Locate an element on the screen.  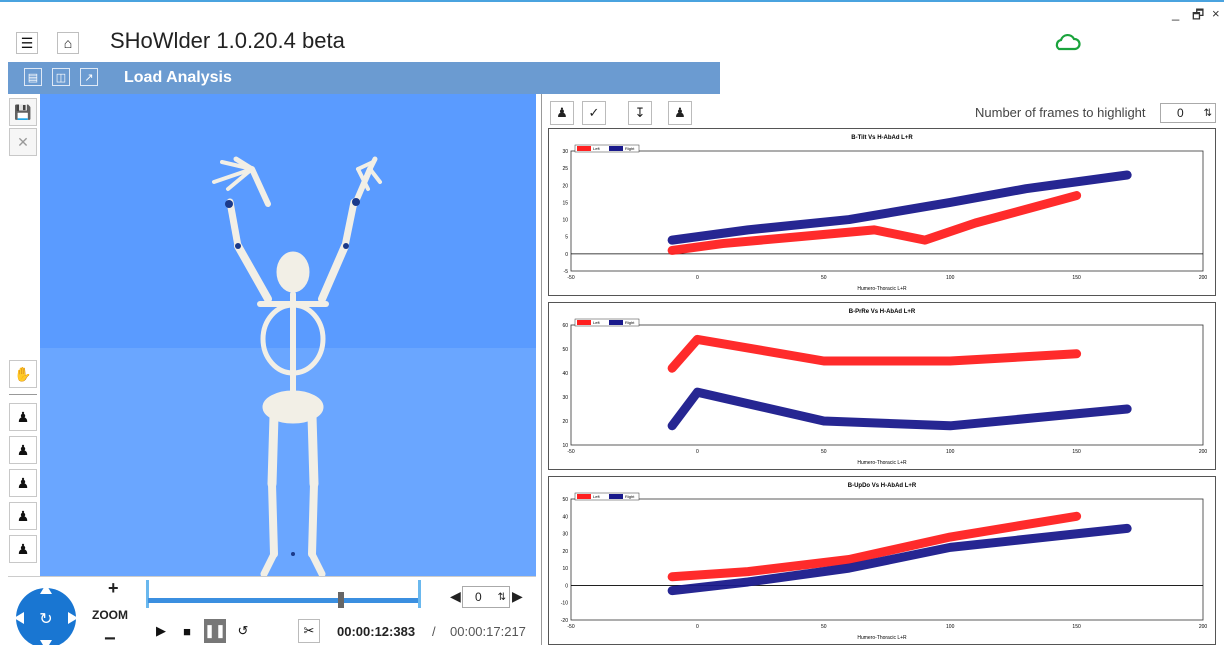
skeleton-model is located at coordinates (297, 366).